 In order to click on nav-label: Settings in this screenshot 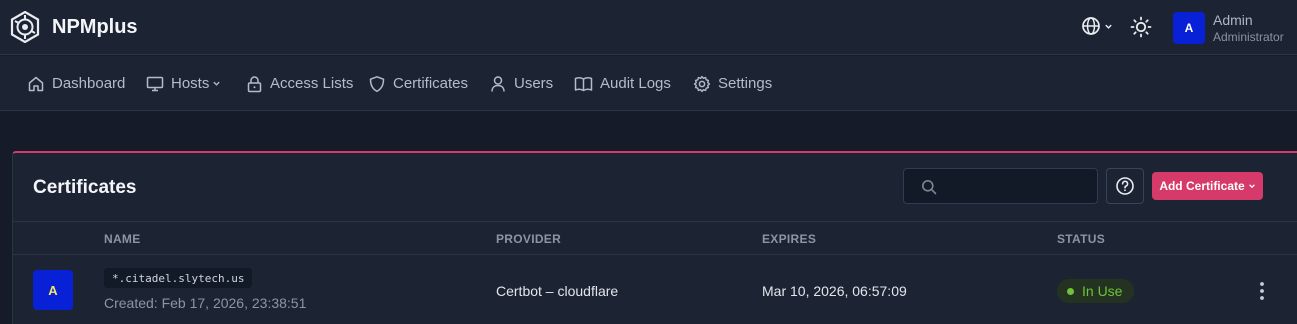, I will do `click(745, 83)`.